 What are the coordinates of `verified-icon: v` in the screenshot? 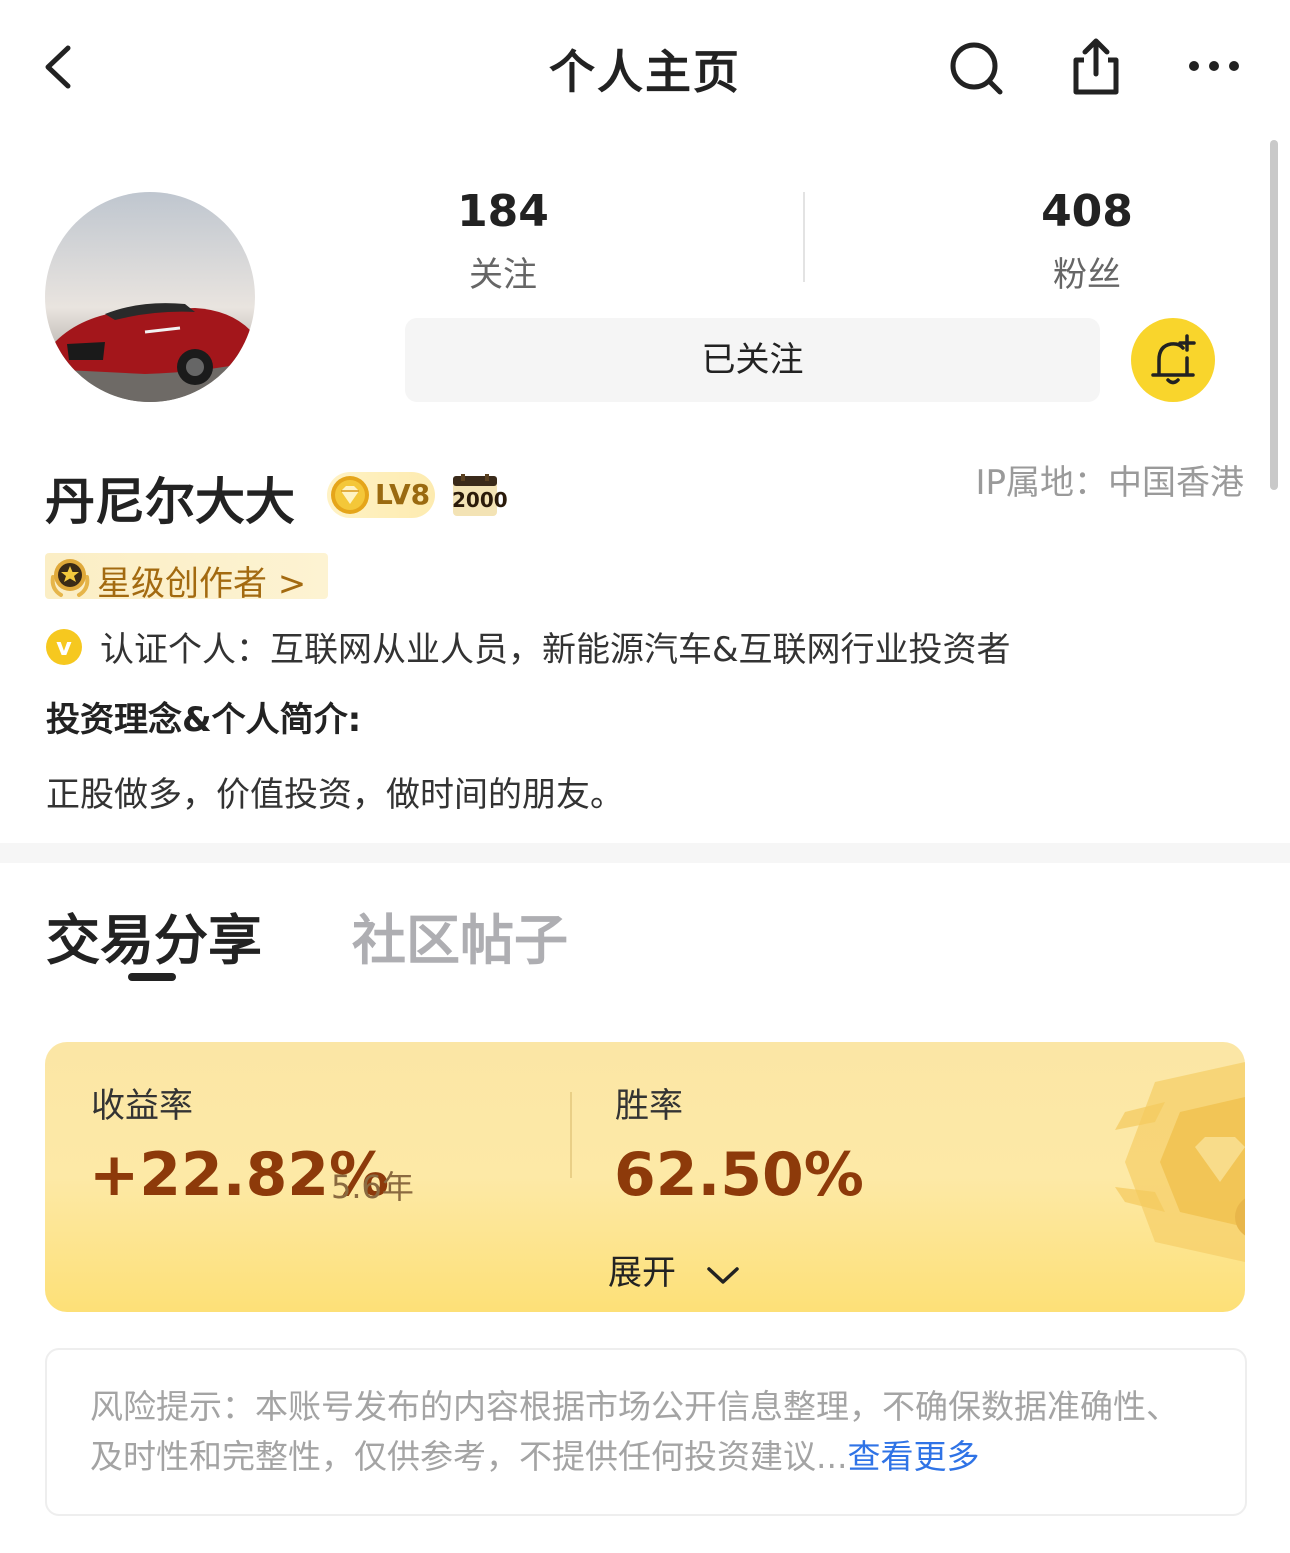 It's located at (64, 647).